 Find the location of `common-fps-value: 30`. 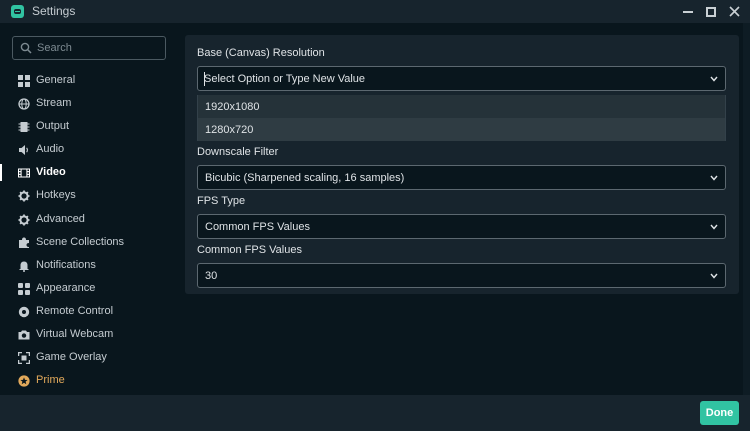

common-fps-value: 30 is located at coordinates (211, 276).